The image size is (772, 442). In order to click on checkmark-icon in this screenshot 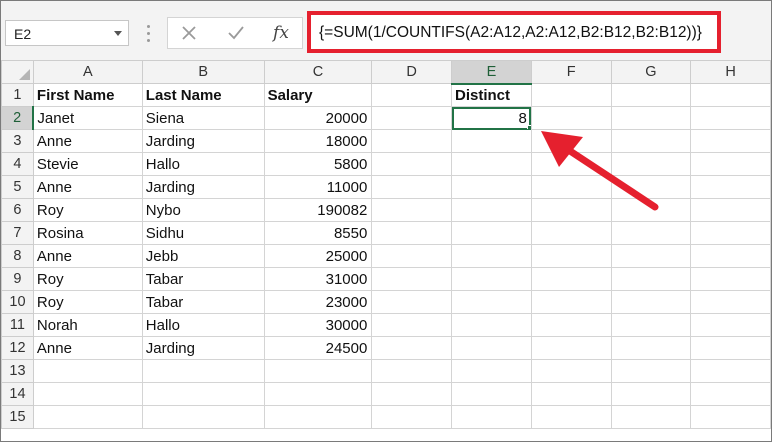, I will do `click(236, 33)`.